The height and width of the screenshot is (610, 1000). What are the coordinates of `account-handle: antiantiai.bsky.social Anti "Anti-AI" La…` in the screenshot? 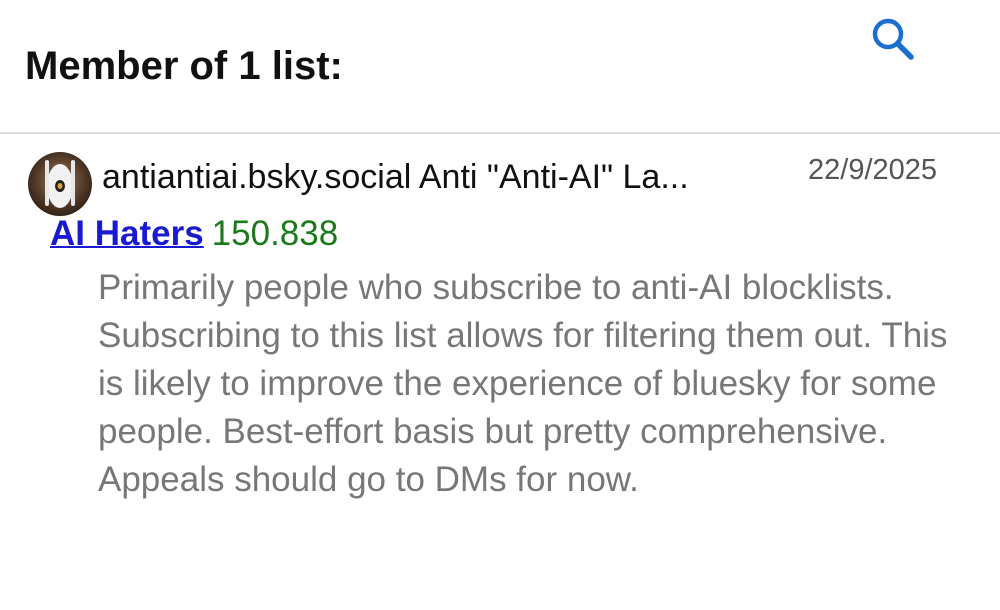 It's located at (449, 177).